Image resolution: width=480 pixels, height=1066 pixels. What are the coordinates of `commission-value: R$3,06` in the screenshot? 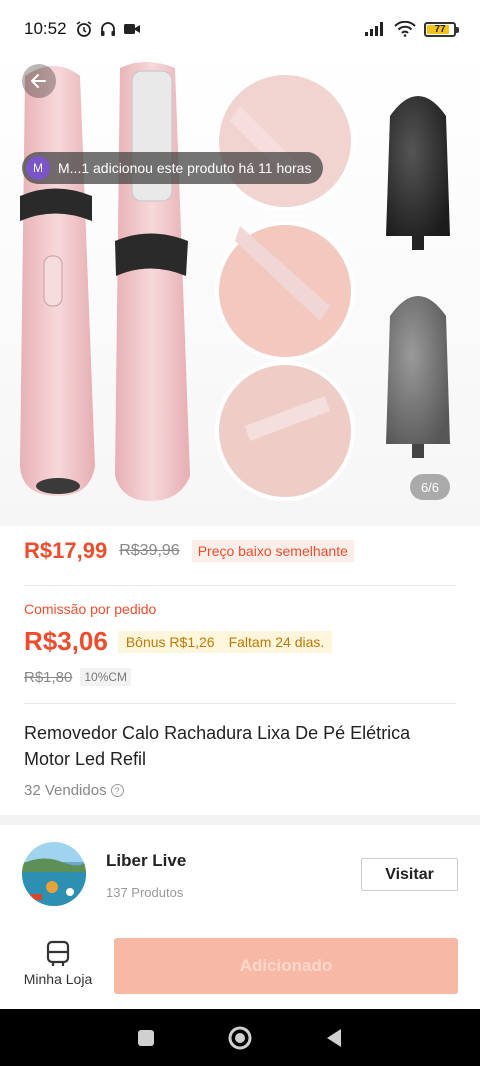 It's located at (66, 641).